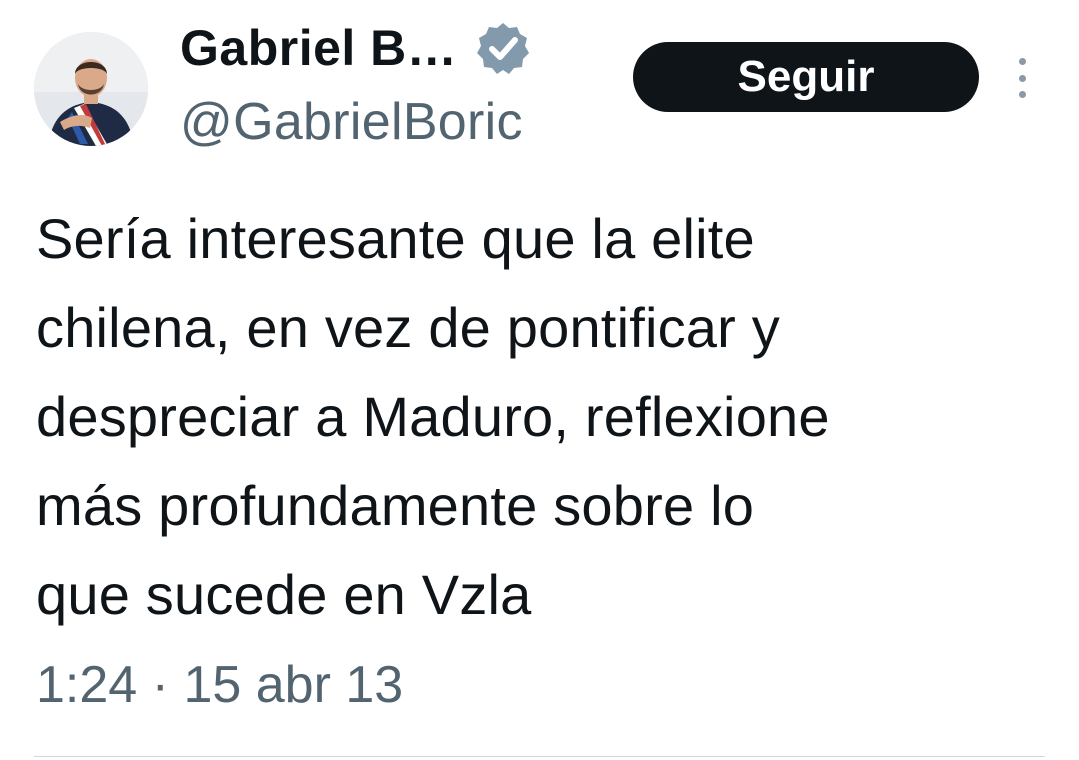  I want to click on avatar, so click(91, 89).